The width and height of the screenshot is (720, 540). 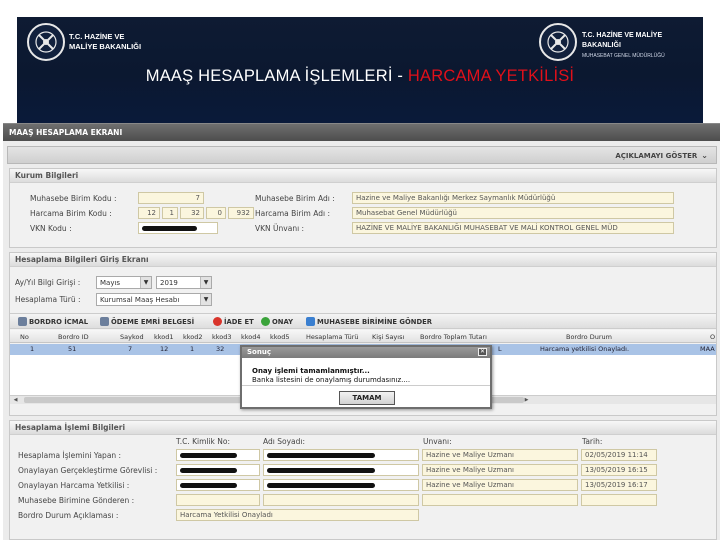 I want to click on chevron-down-icon: ⌄, so click(x=704, y=155).